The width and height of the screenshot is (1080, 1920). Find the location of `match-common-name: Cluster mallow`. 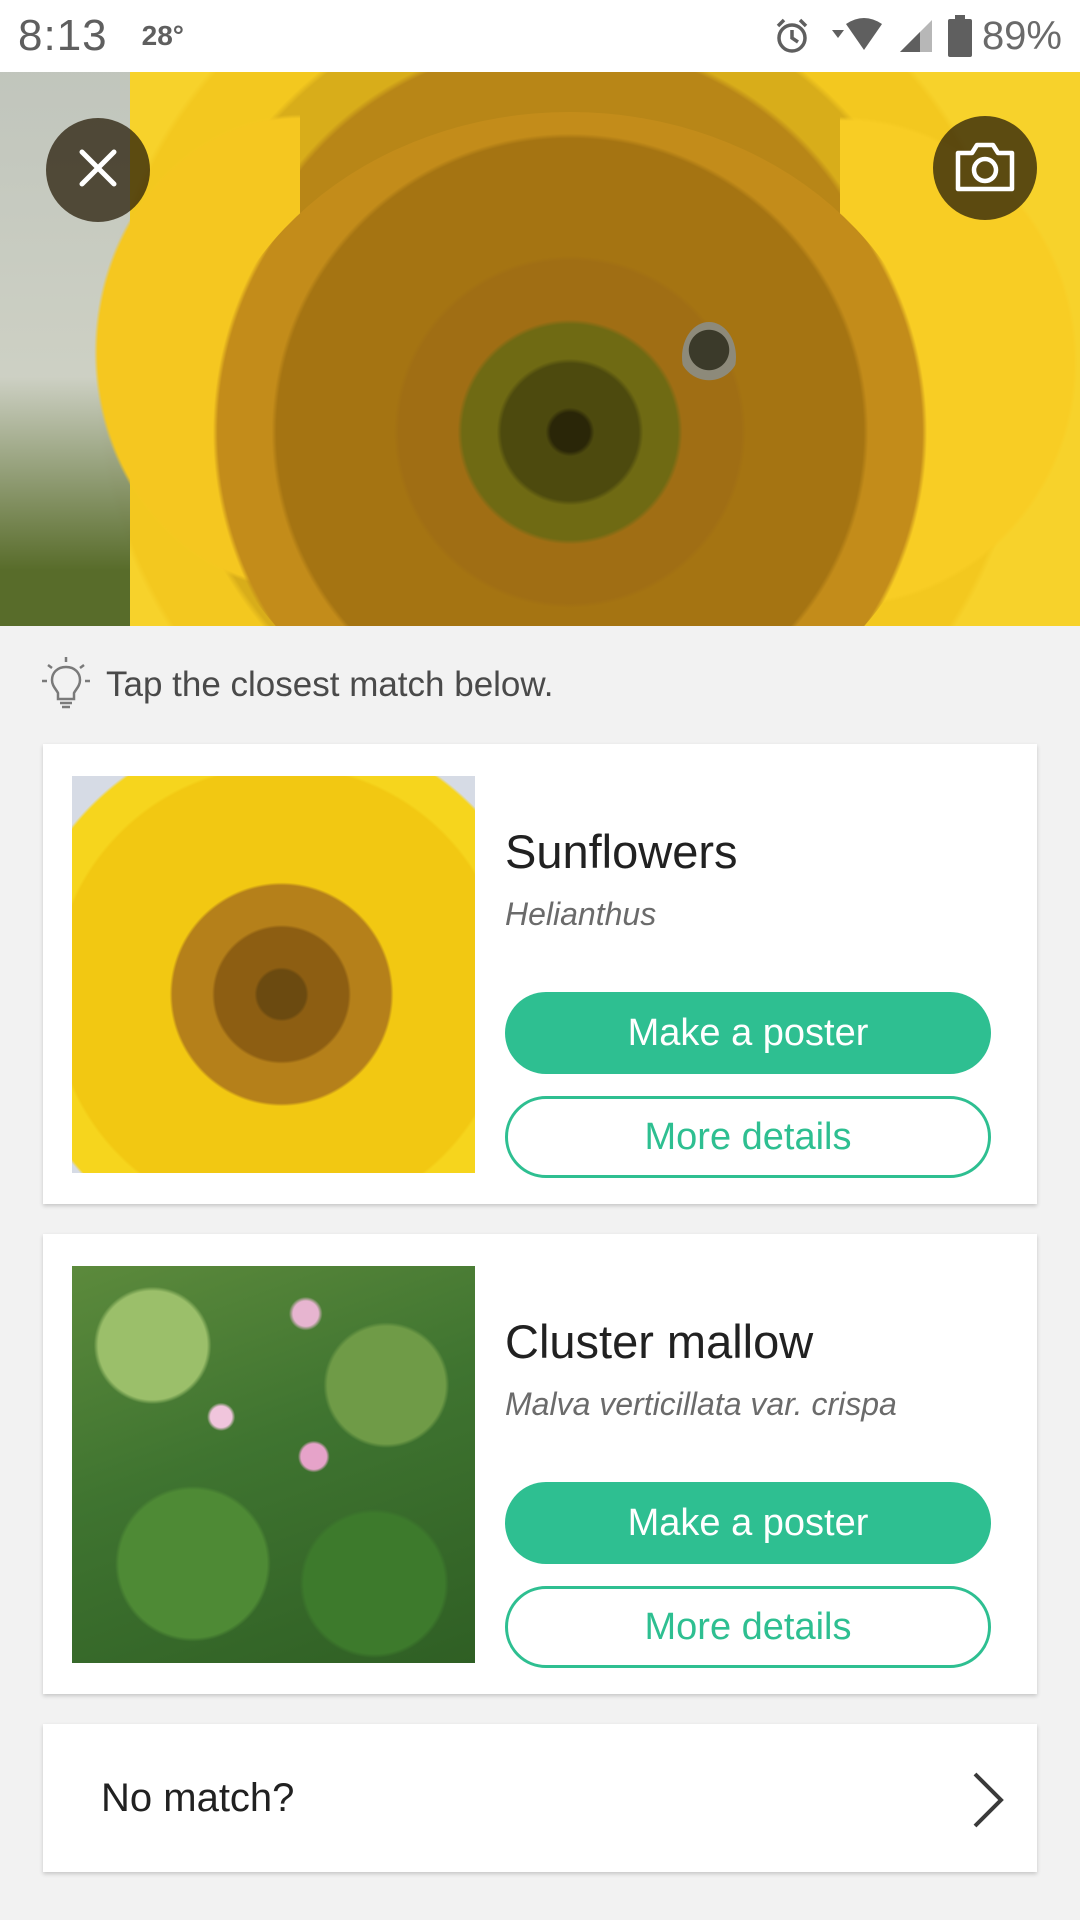

match-common-name: Cluster mallow is located at coordinates (659, 1341).